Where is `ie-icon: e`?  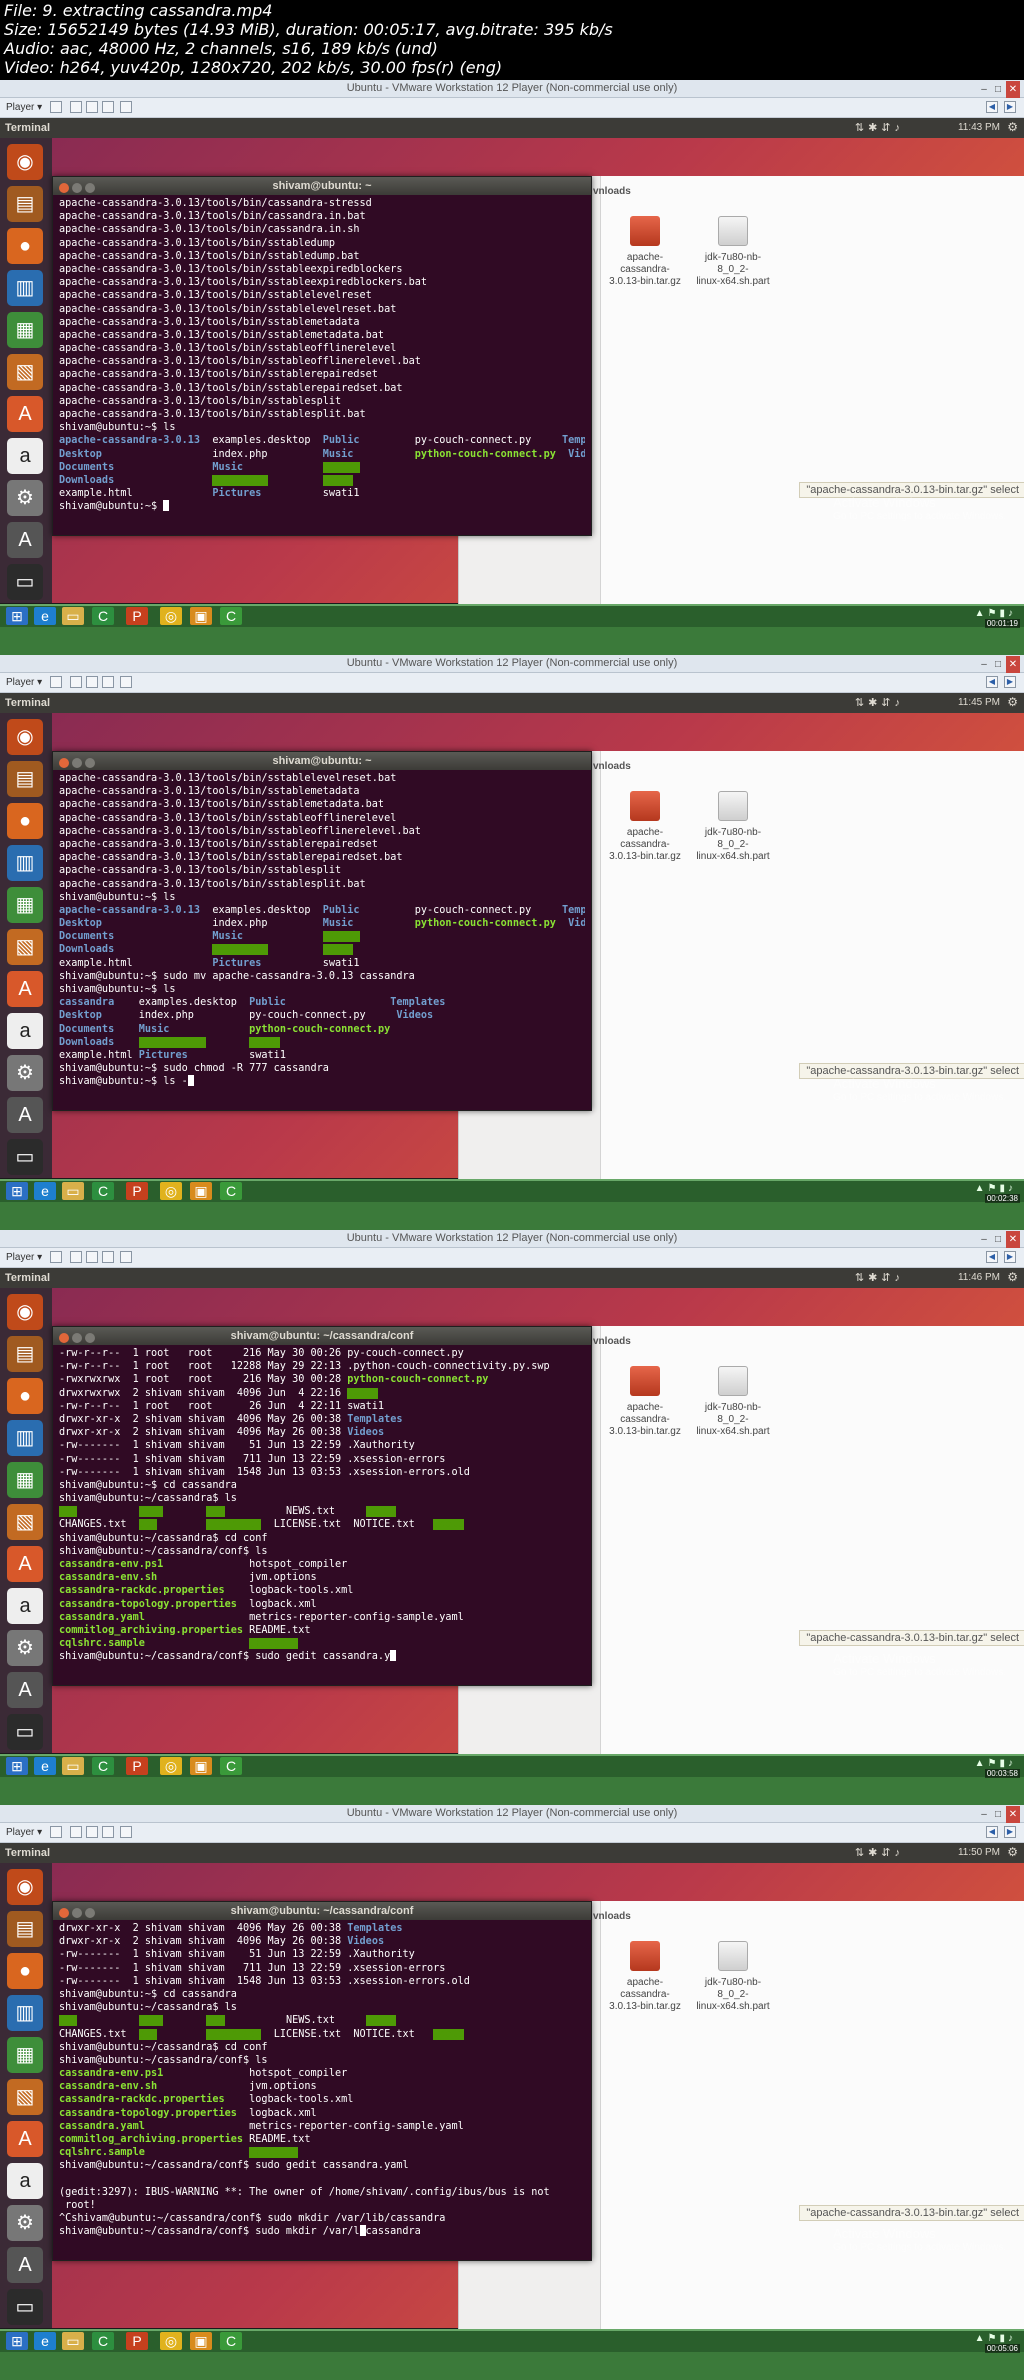 ie-icon: e is located at coordinates (45, 1191).